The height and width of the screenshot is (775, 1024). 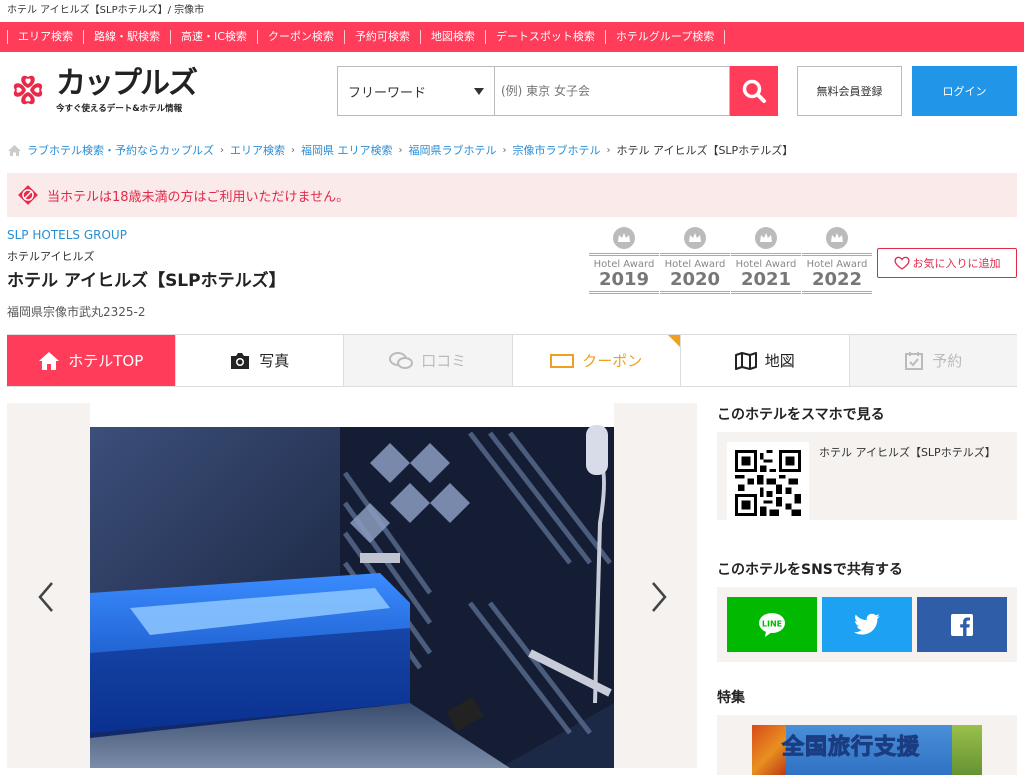 What do you see at coordinates (387, 93) in the screenshot?
I see `search-type-value: フリーワード` at bounding box center [387, 93].